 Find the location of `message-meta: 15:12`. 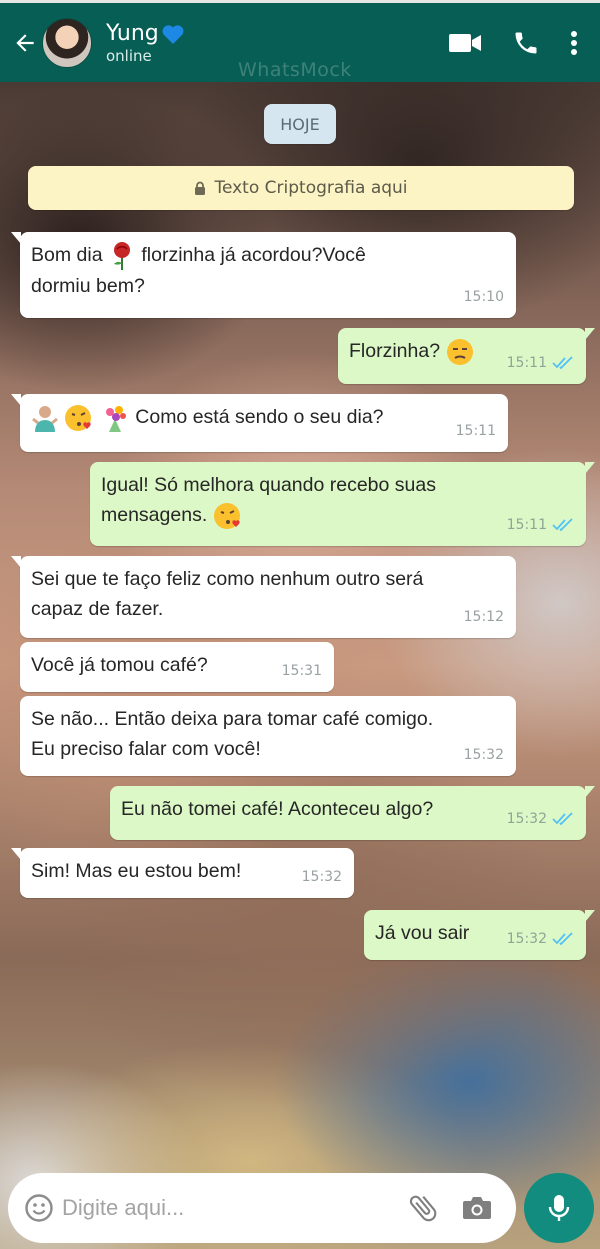

message-meta: 15:12 is located at coordinates (484, 617).